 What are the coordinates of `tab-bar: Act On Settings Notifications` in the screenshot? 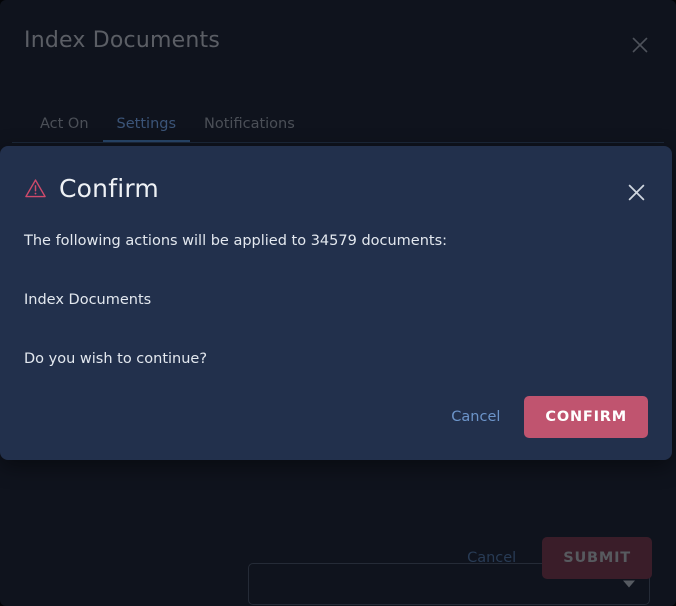 It's located at (166, 125).